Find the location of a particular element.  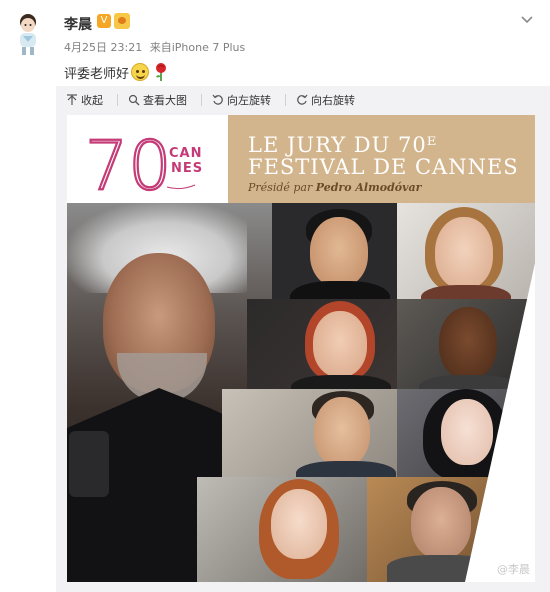

cannes-70-logo: 70 CAN NES is located at coordinates (144, 161).